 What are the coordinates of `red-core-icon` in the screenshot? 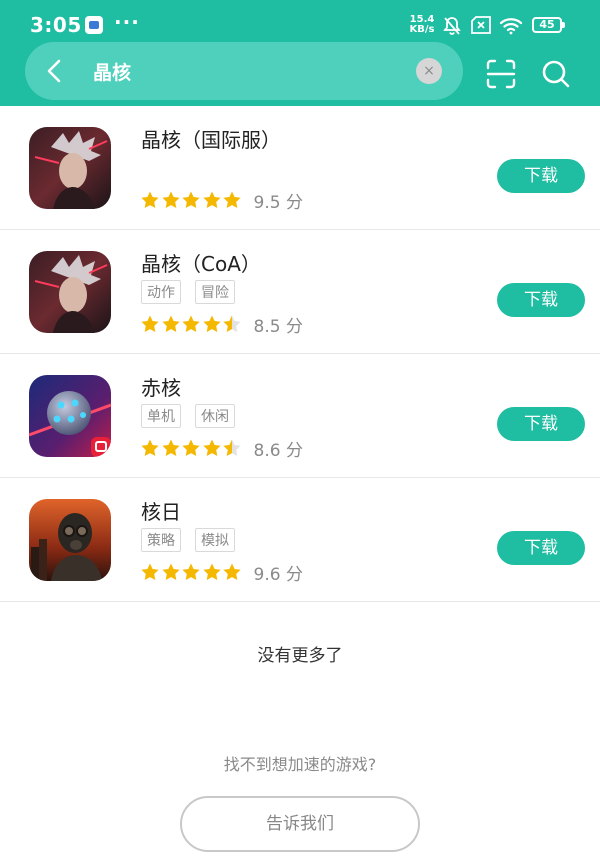 It's located at (70, 416).